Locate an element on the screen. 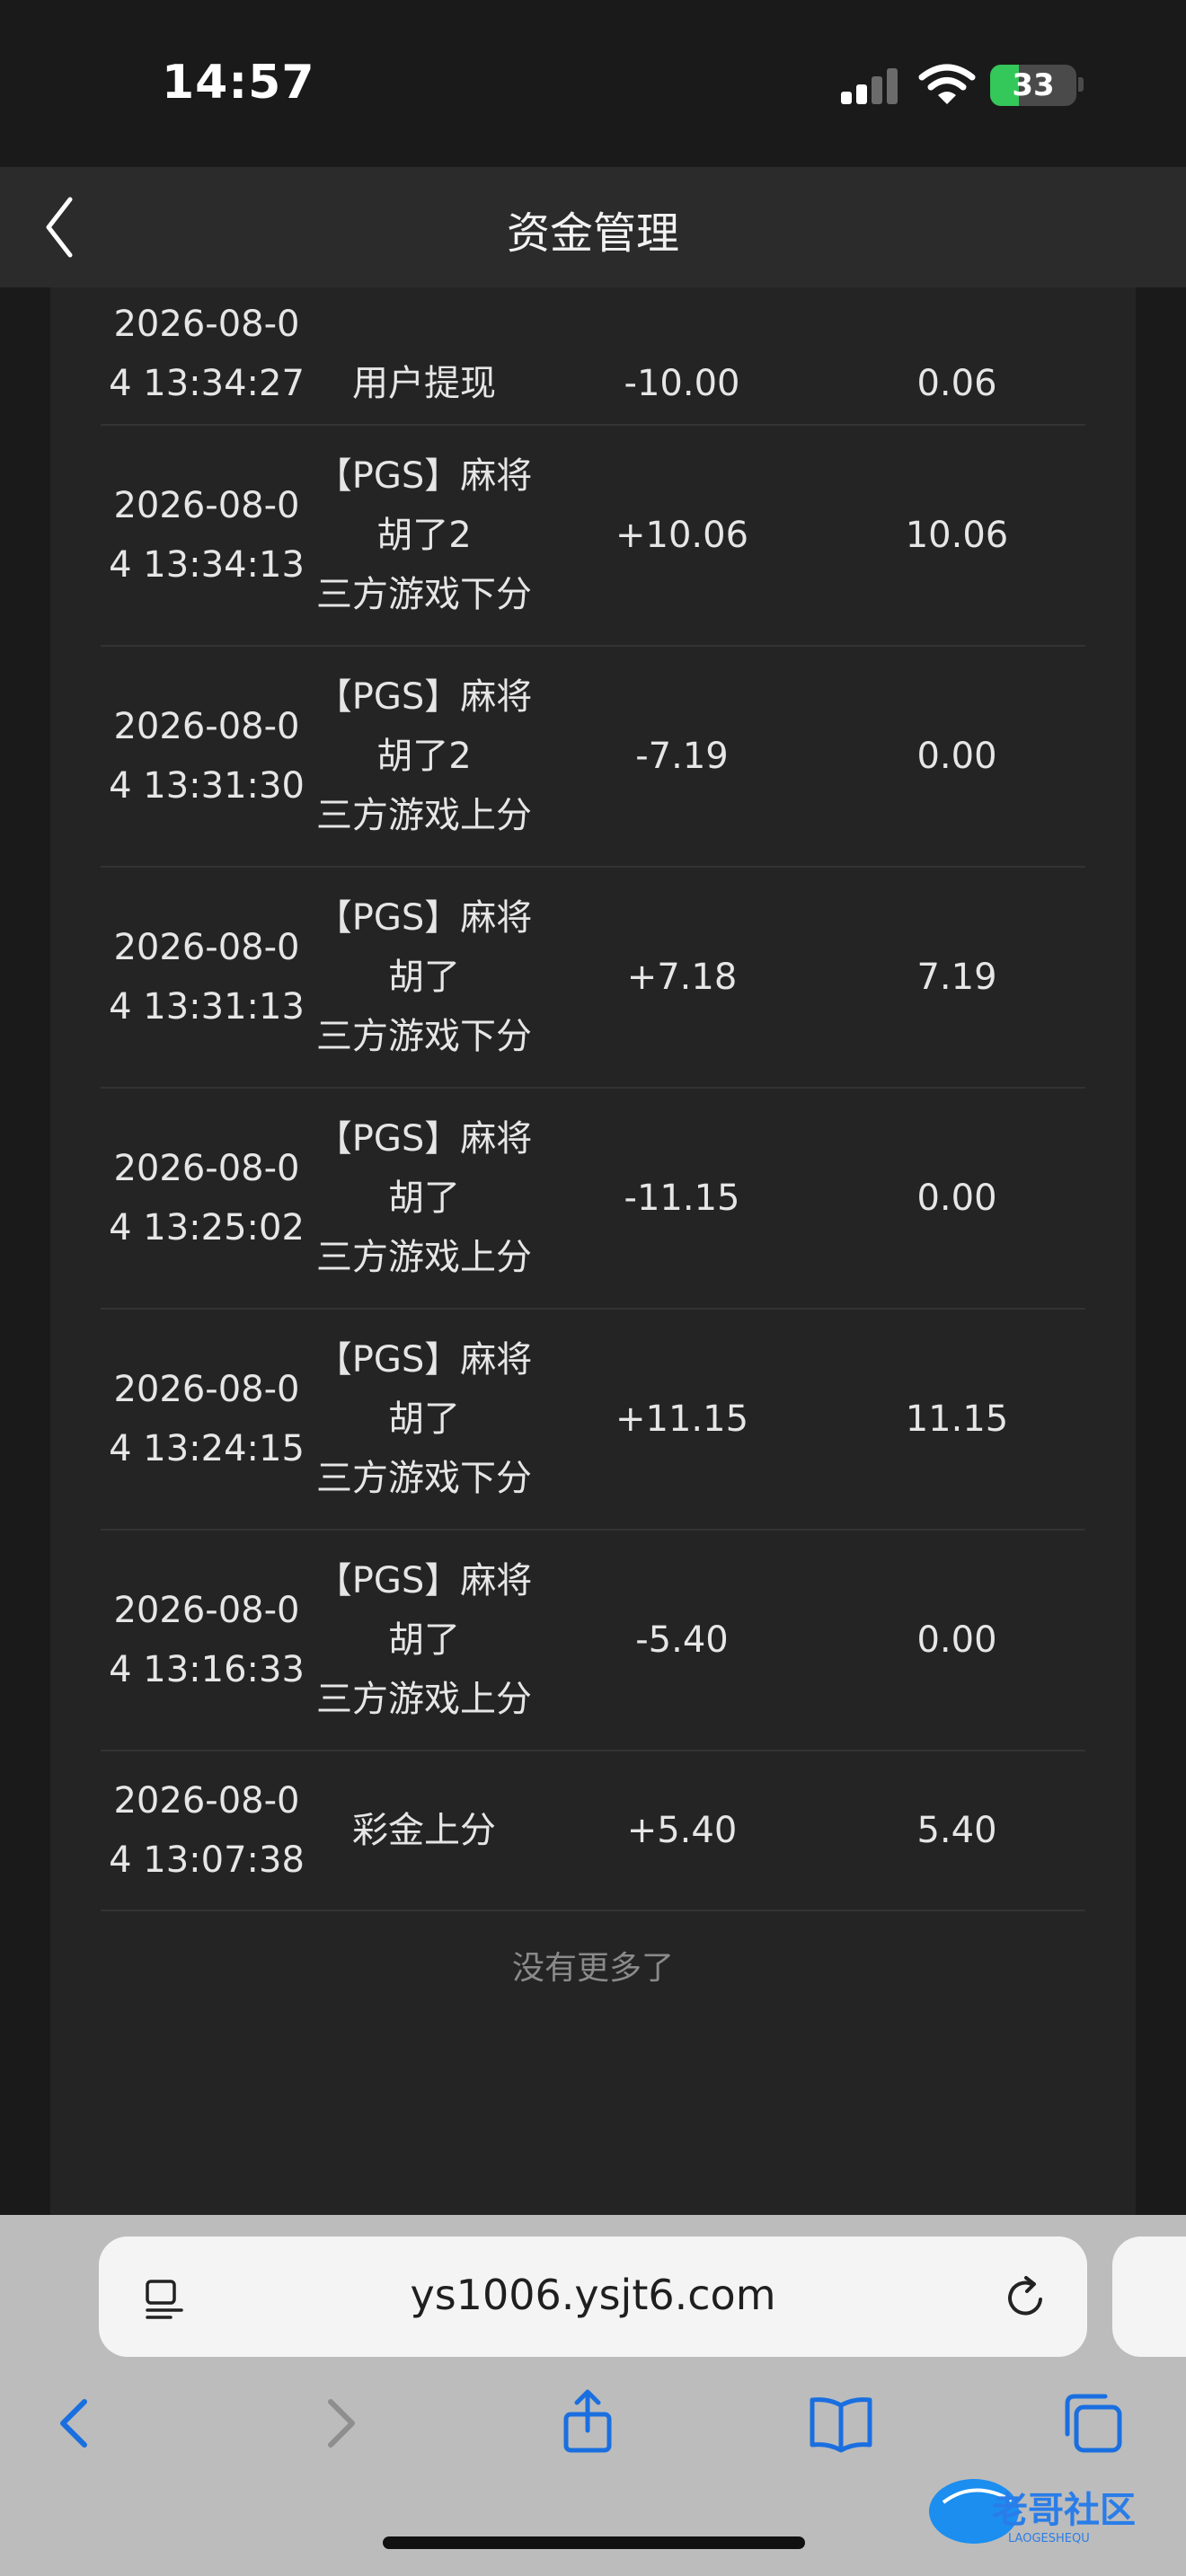 Image resolution: width=1186 pixels, height=2576 pixels. watermark-logo: 老哥社区 LAOGESHEQU is located at coordinates (1032, 2512).